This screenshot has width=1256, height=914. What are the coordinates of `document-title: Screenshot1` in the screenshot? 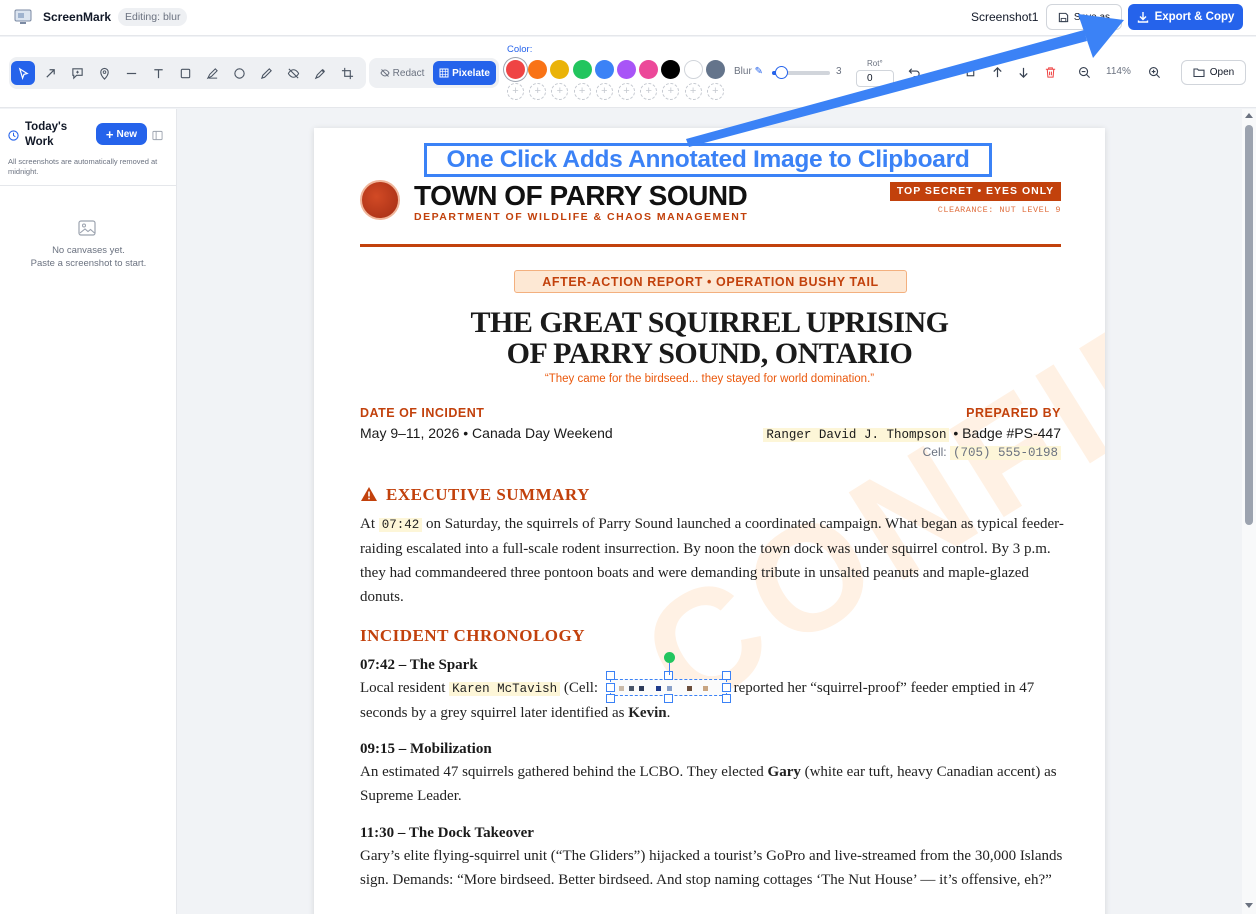 It's located at (1004, 17).